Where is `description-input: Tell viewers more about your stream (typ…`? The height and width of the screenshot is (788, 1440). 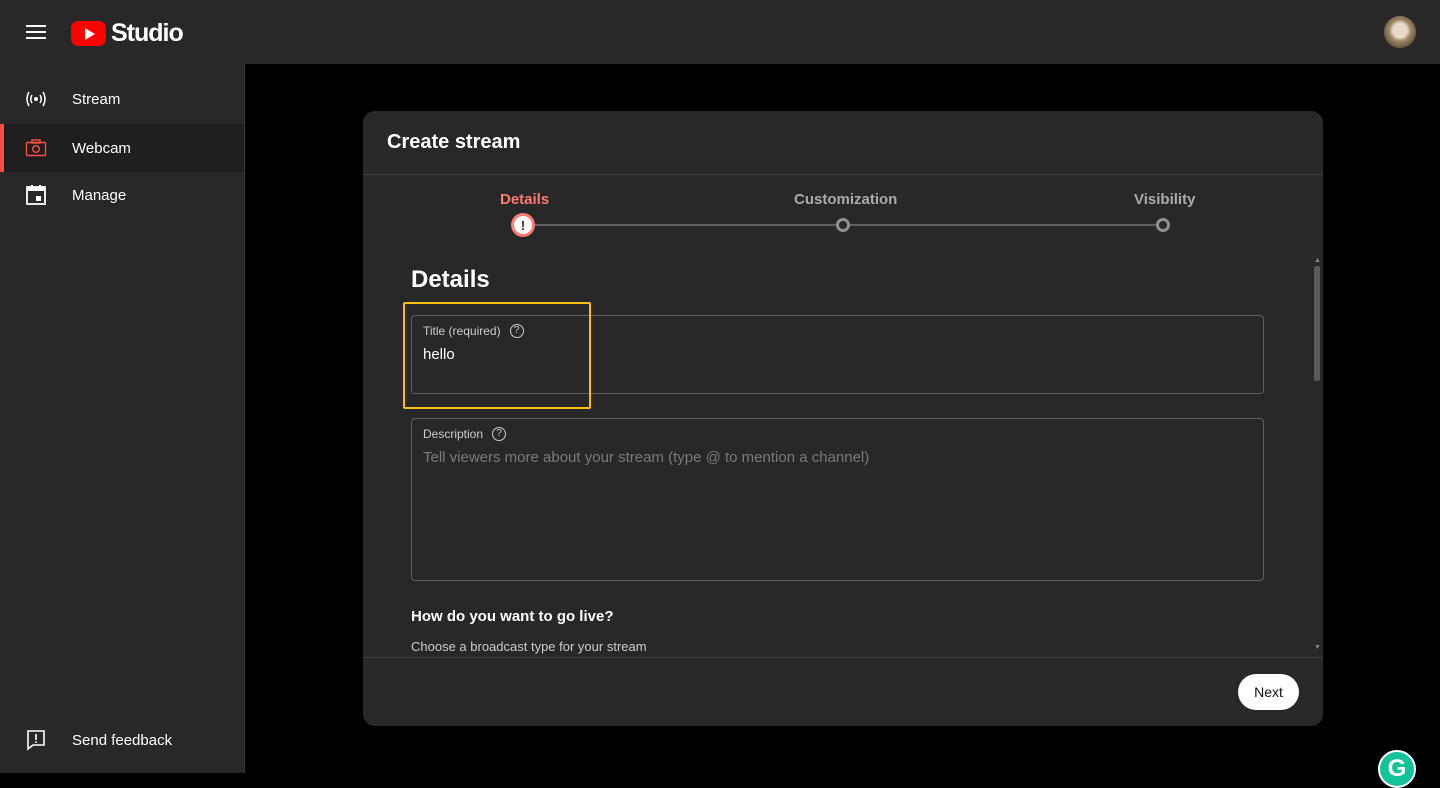
description-input: Tell viewers more about your stream (typ… is located at coordinates (646, 457).